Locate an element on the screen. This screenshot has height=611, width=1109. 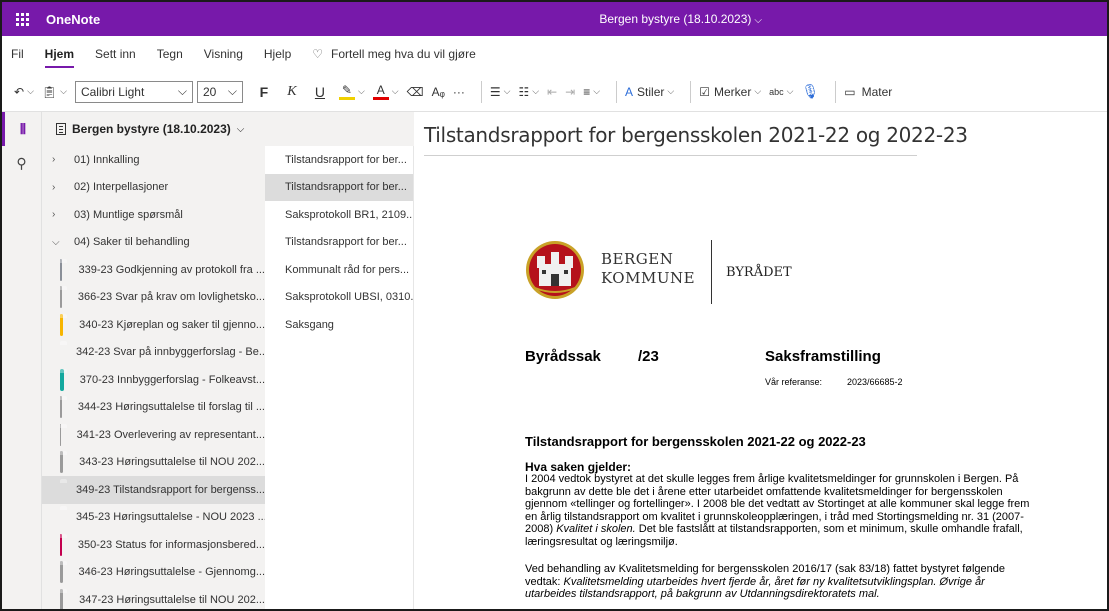
case-type-label: Byrådssak is located at coordinates (563, 356).